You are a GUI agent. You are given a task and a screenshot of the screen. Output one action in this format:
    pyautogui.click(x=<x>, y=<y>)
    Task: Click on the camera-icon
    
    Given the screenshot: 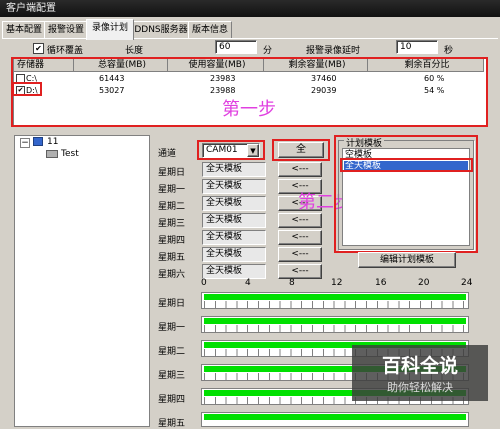 What is the action you would take?
    pyautogui.click(x=52, y=154)
    